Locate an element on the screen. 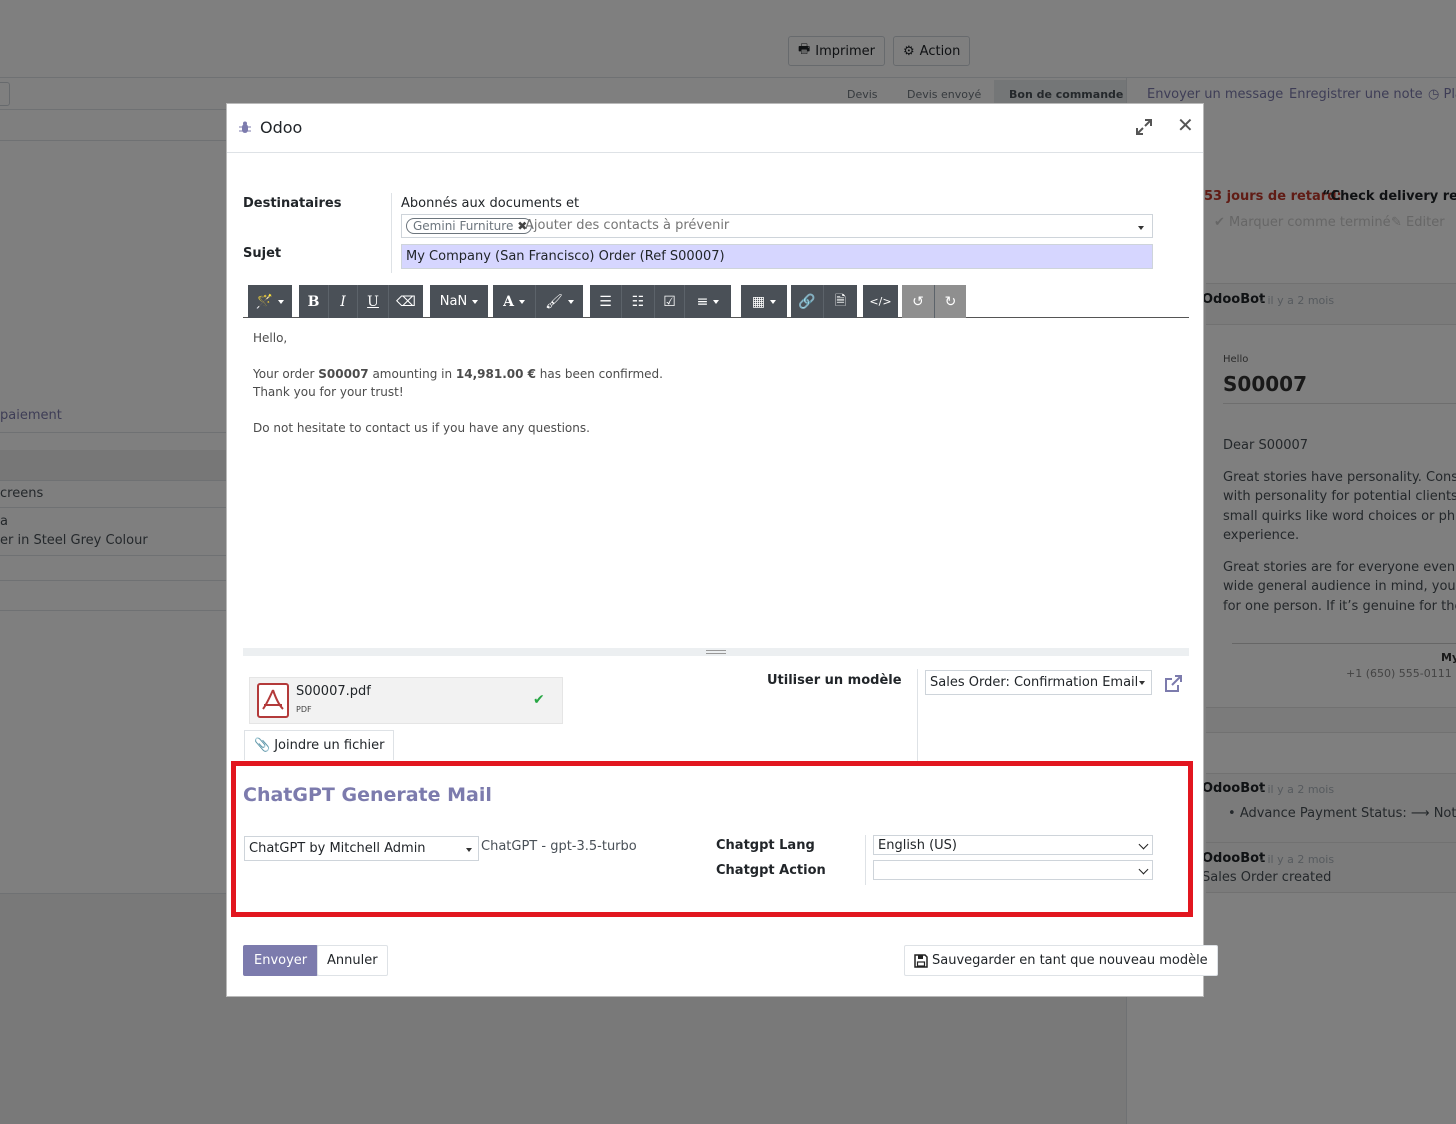 The image size is (1456, 1124). subject-input is located at coordinates (777, 256).